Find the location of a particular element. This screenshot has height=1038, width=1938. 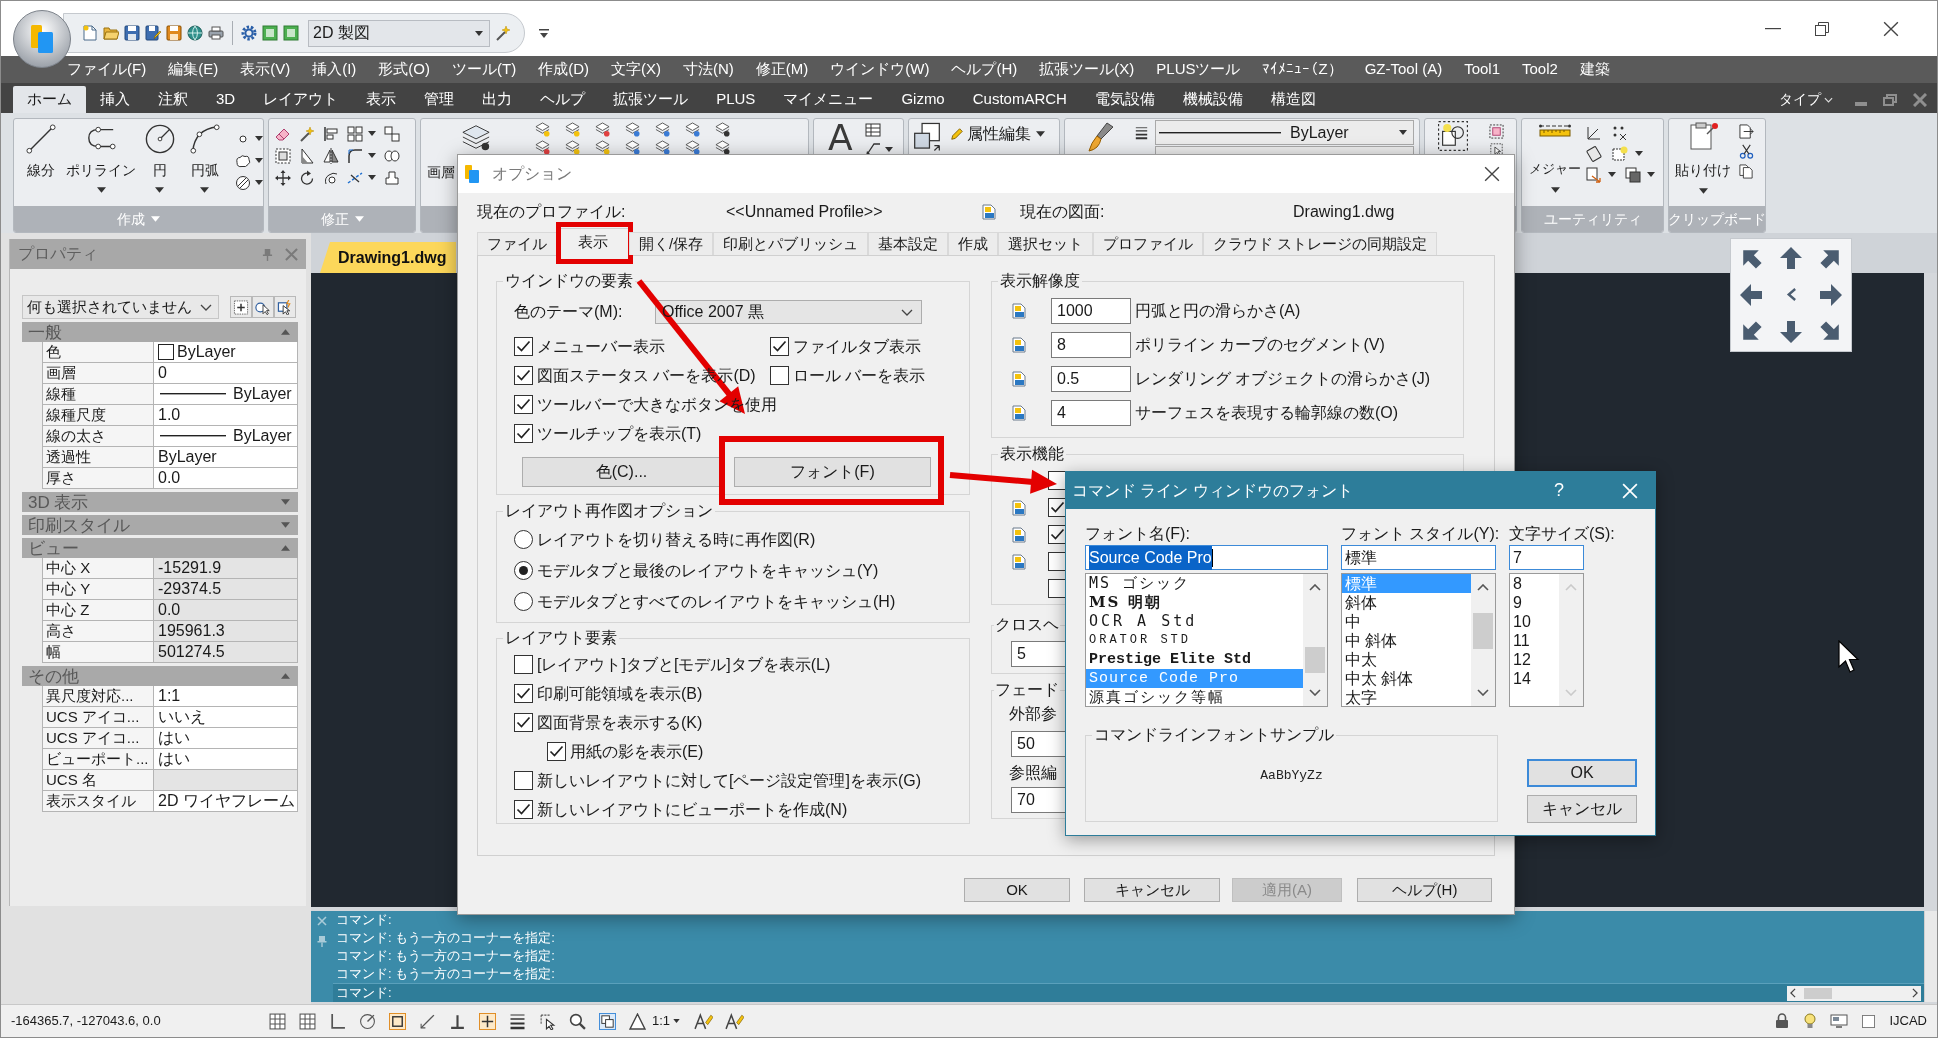

object-snap-icon is located at coordinates (397, 1021).